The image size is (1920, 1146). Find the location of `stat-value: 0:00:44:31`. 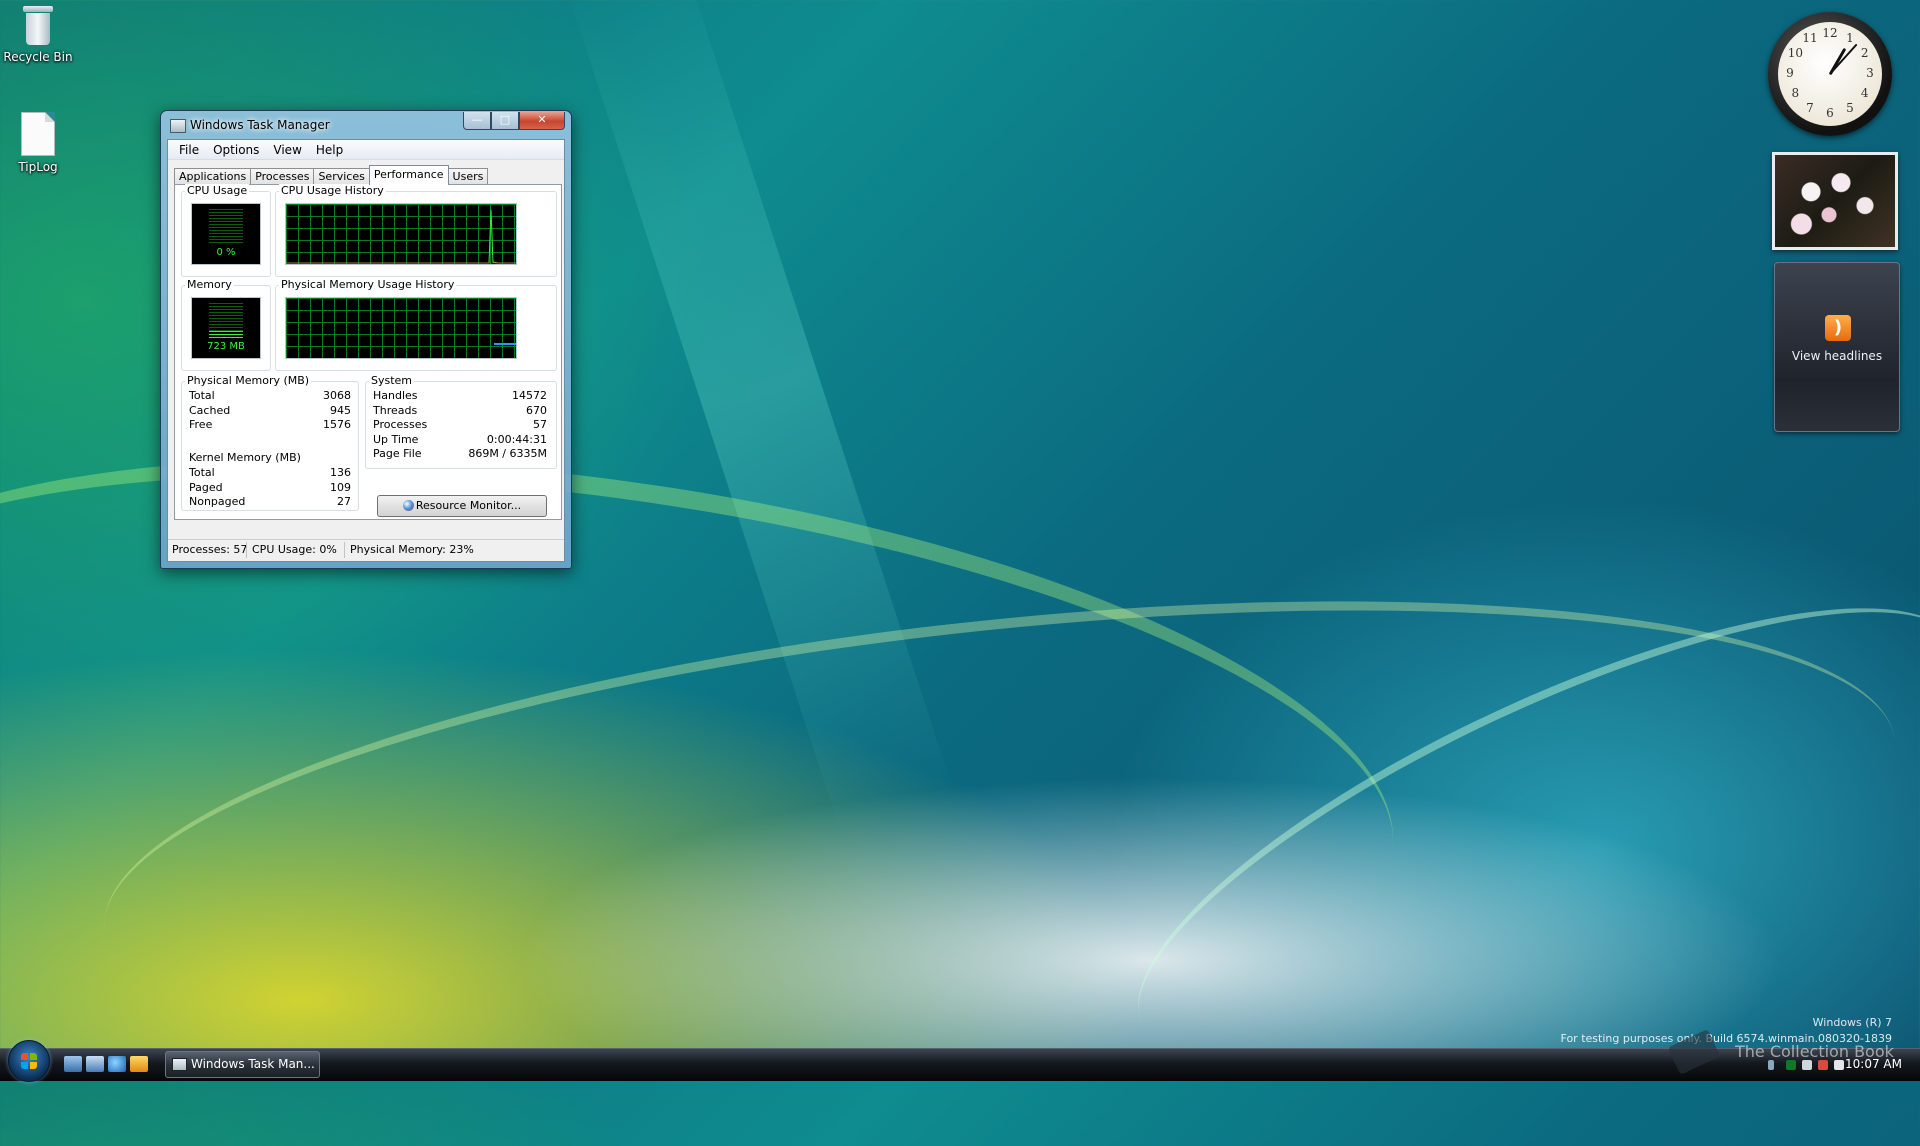

stat-value: 0:00:44:31 is located at coordinates (516, 439).